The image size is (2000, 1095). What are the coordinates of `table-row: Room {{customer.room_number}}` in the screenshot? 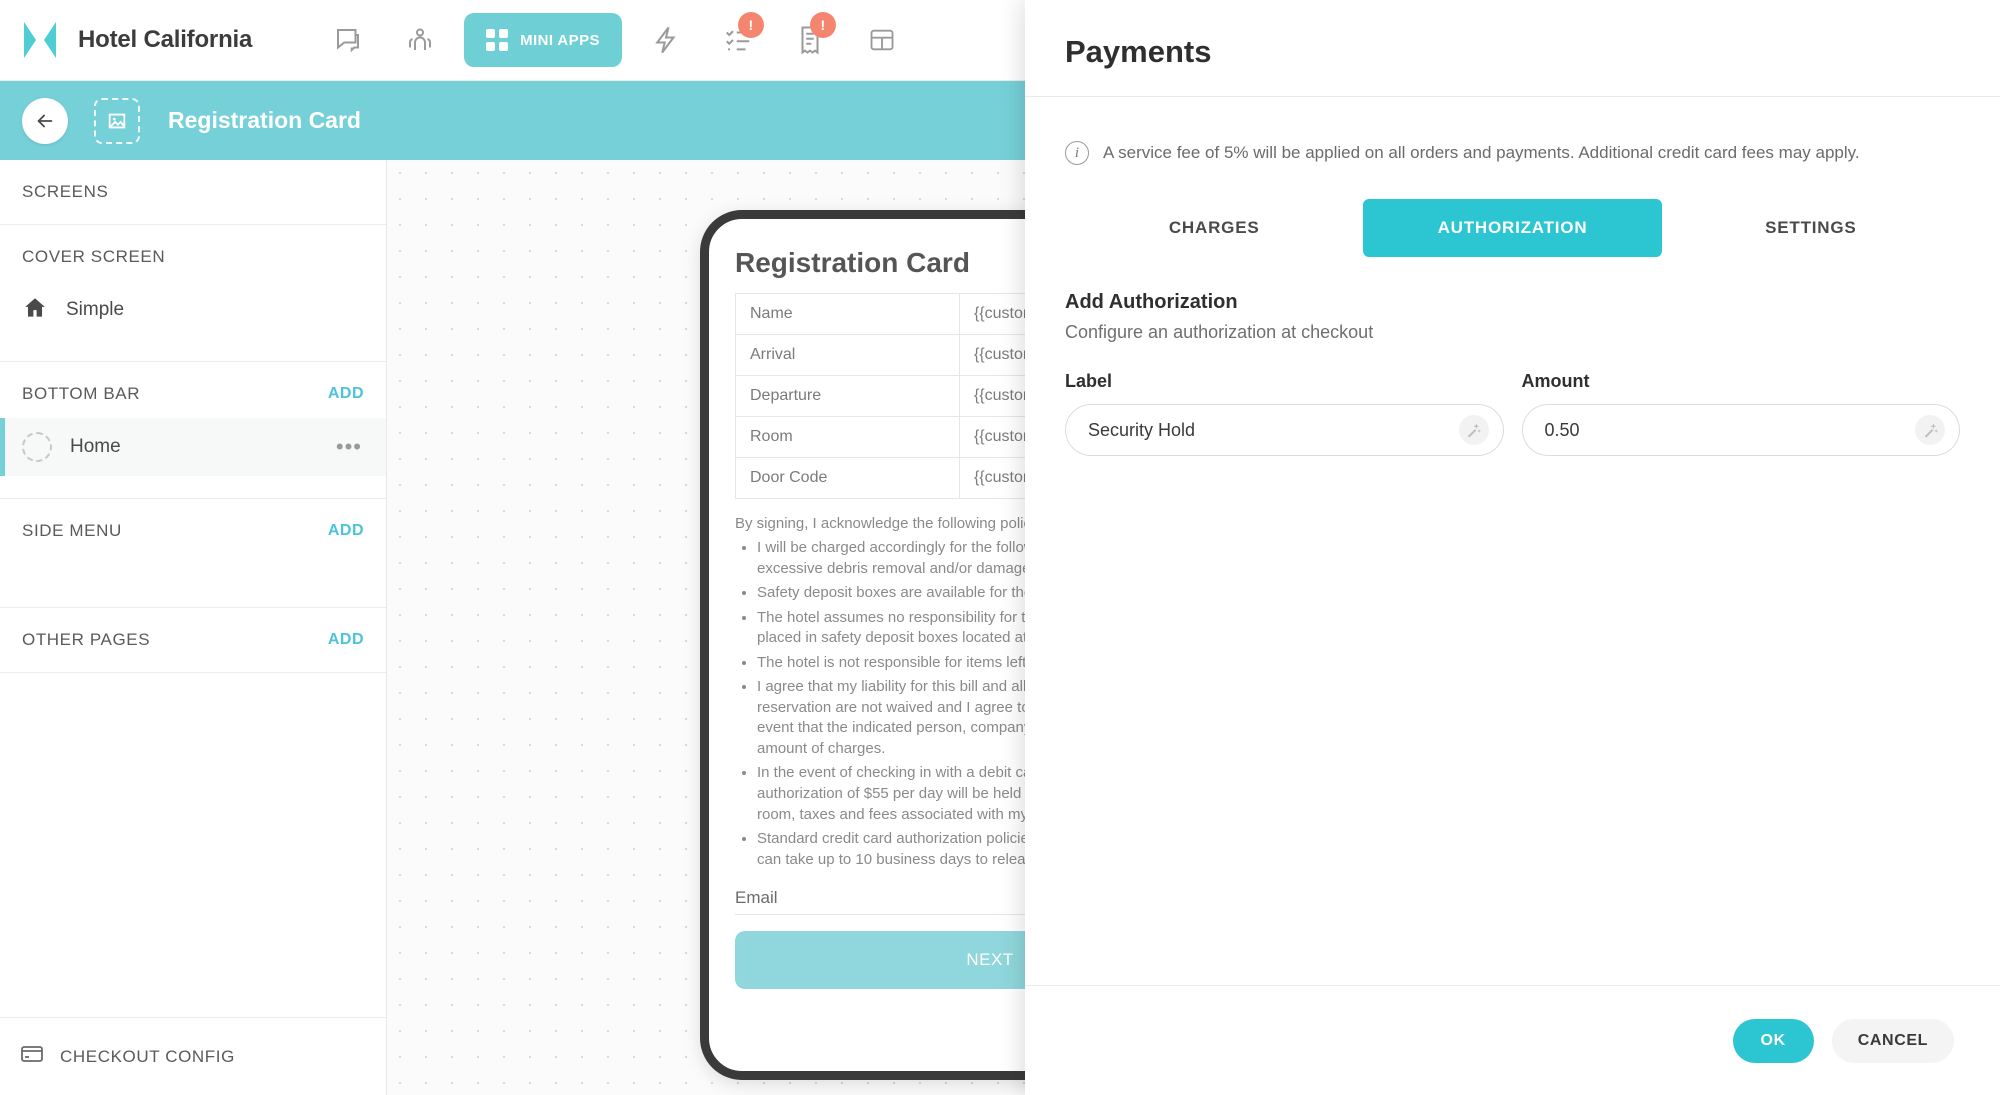 It's located at (882, 437).